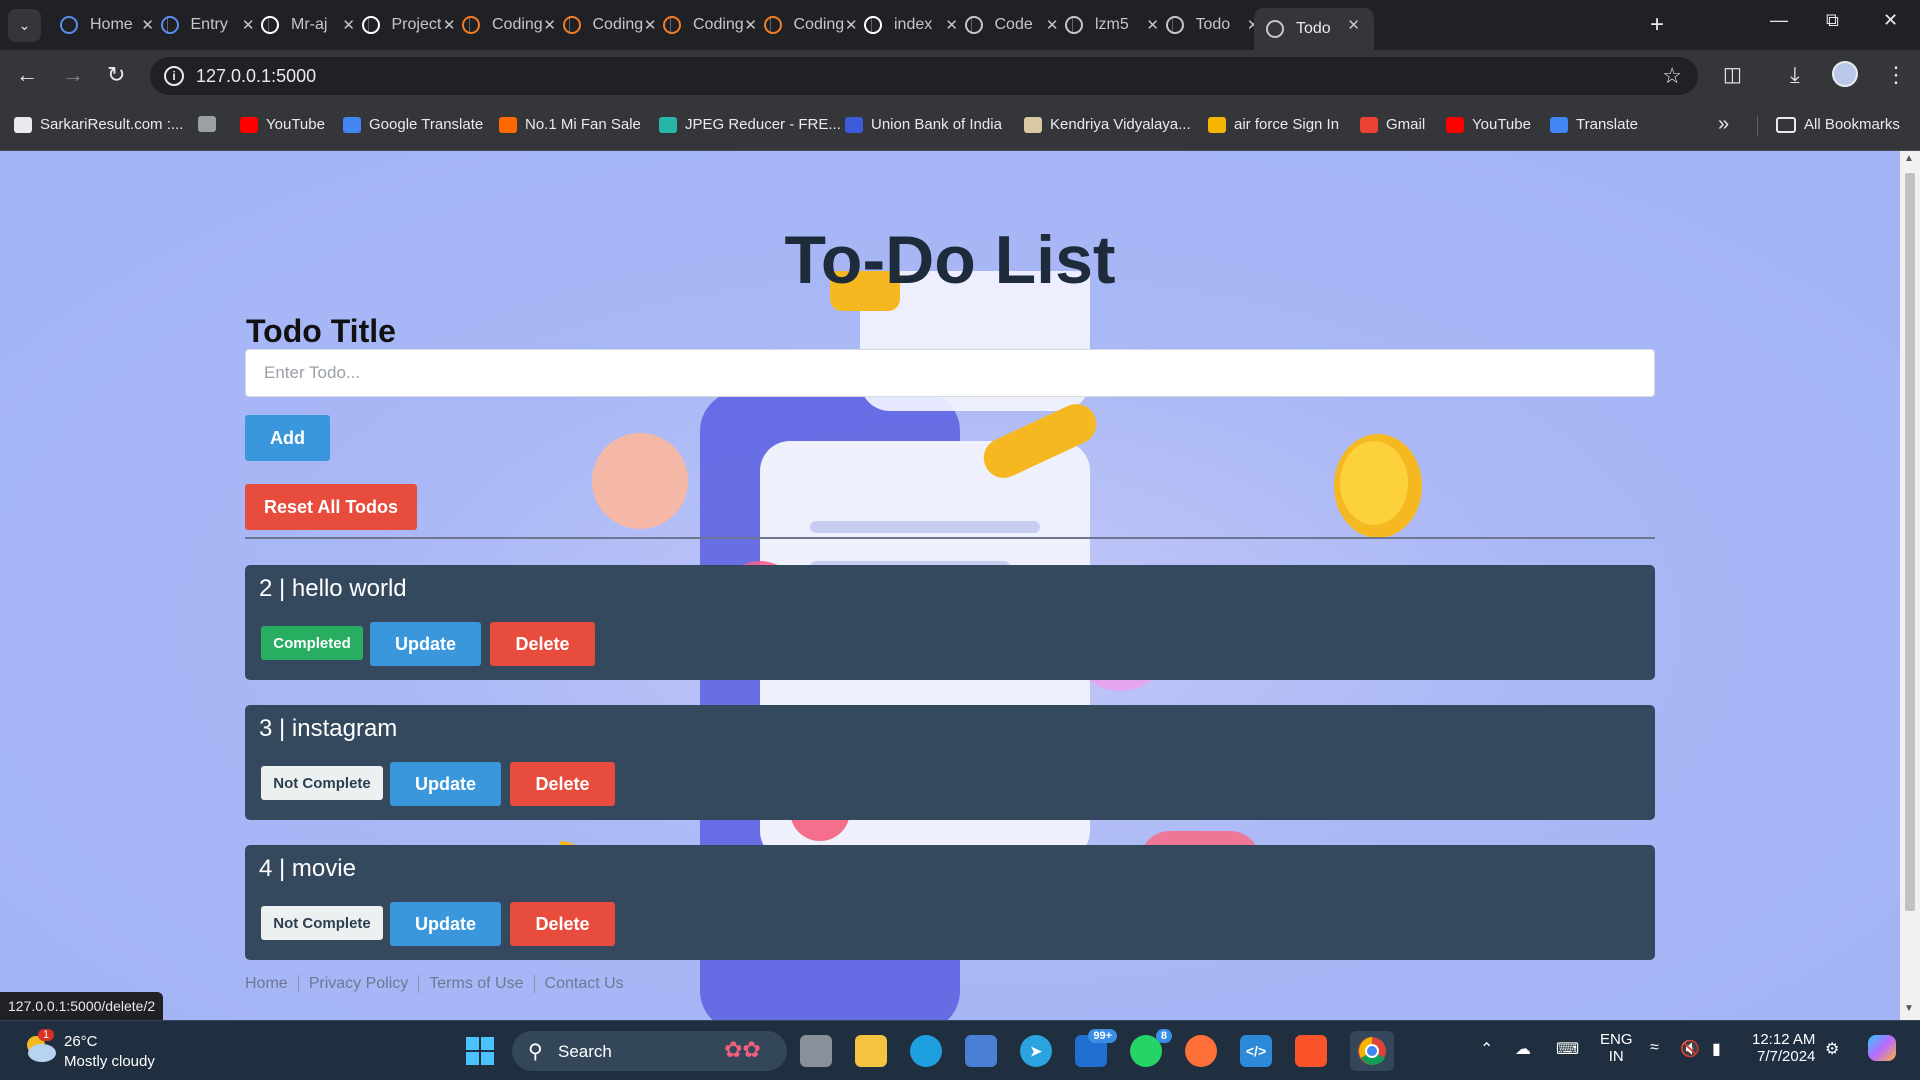 The height and width of the screenshot is (1080, 1920). What do you see at coordinates (1832, 20) in the screenshot?
I see `restore-icon: ⧉` at bounding box center [1832, 20].